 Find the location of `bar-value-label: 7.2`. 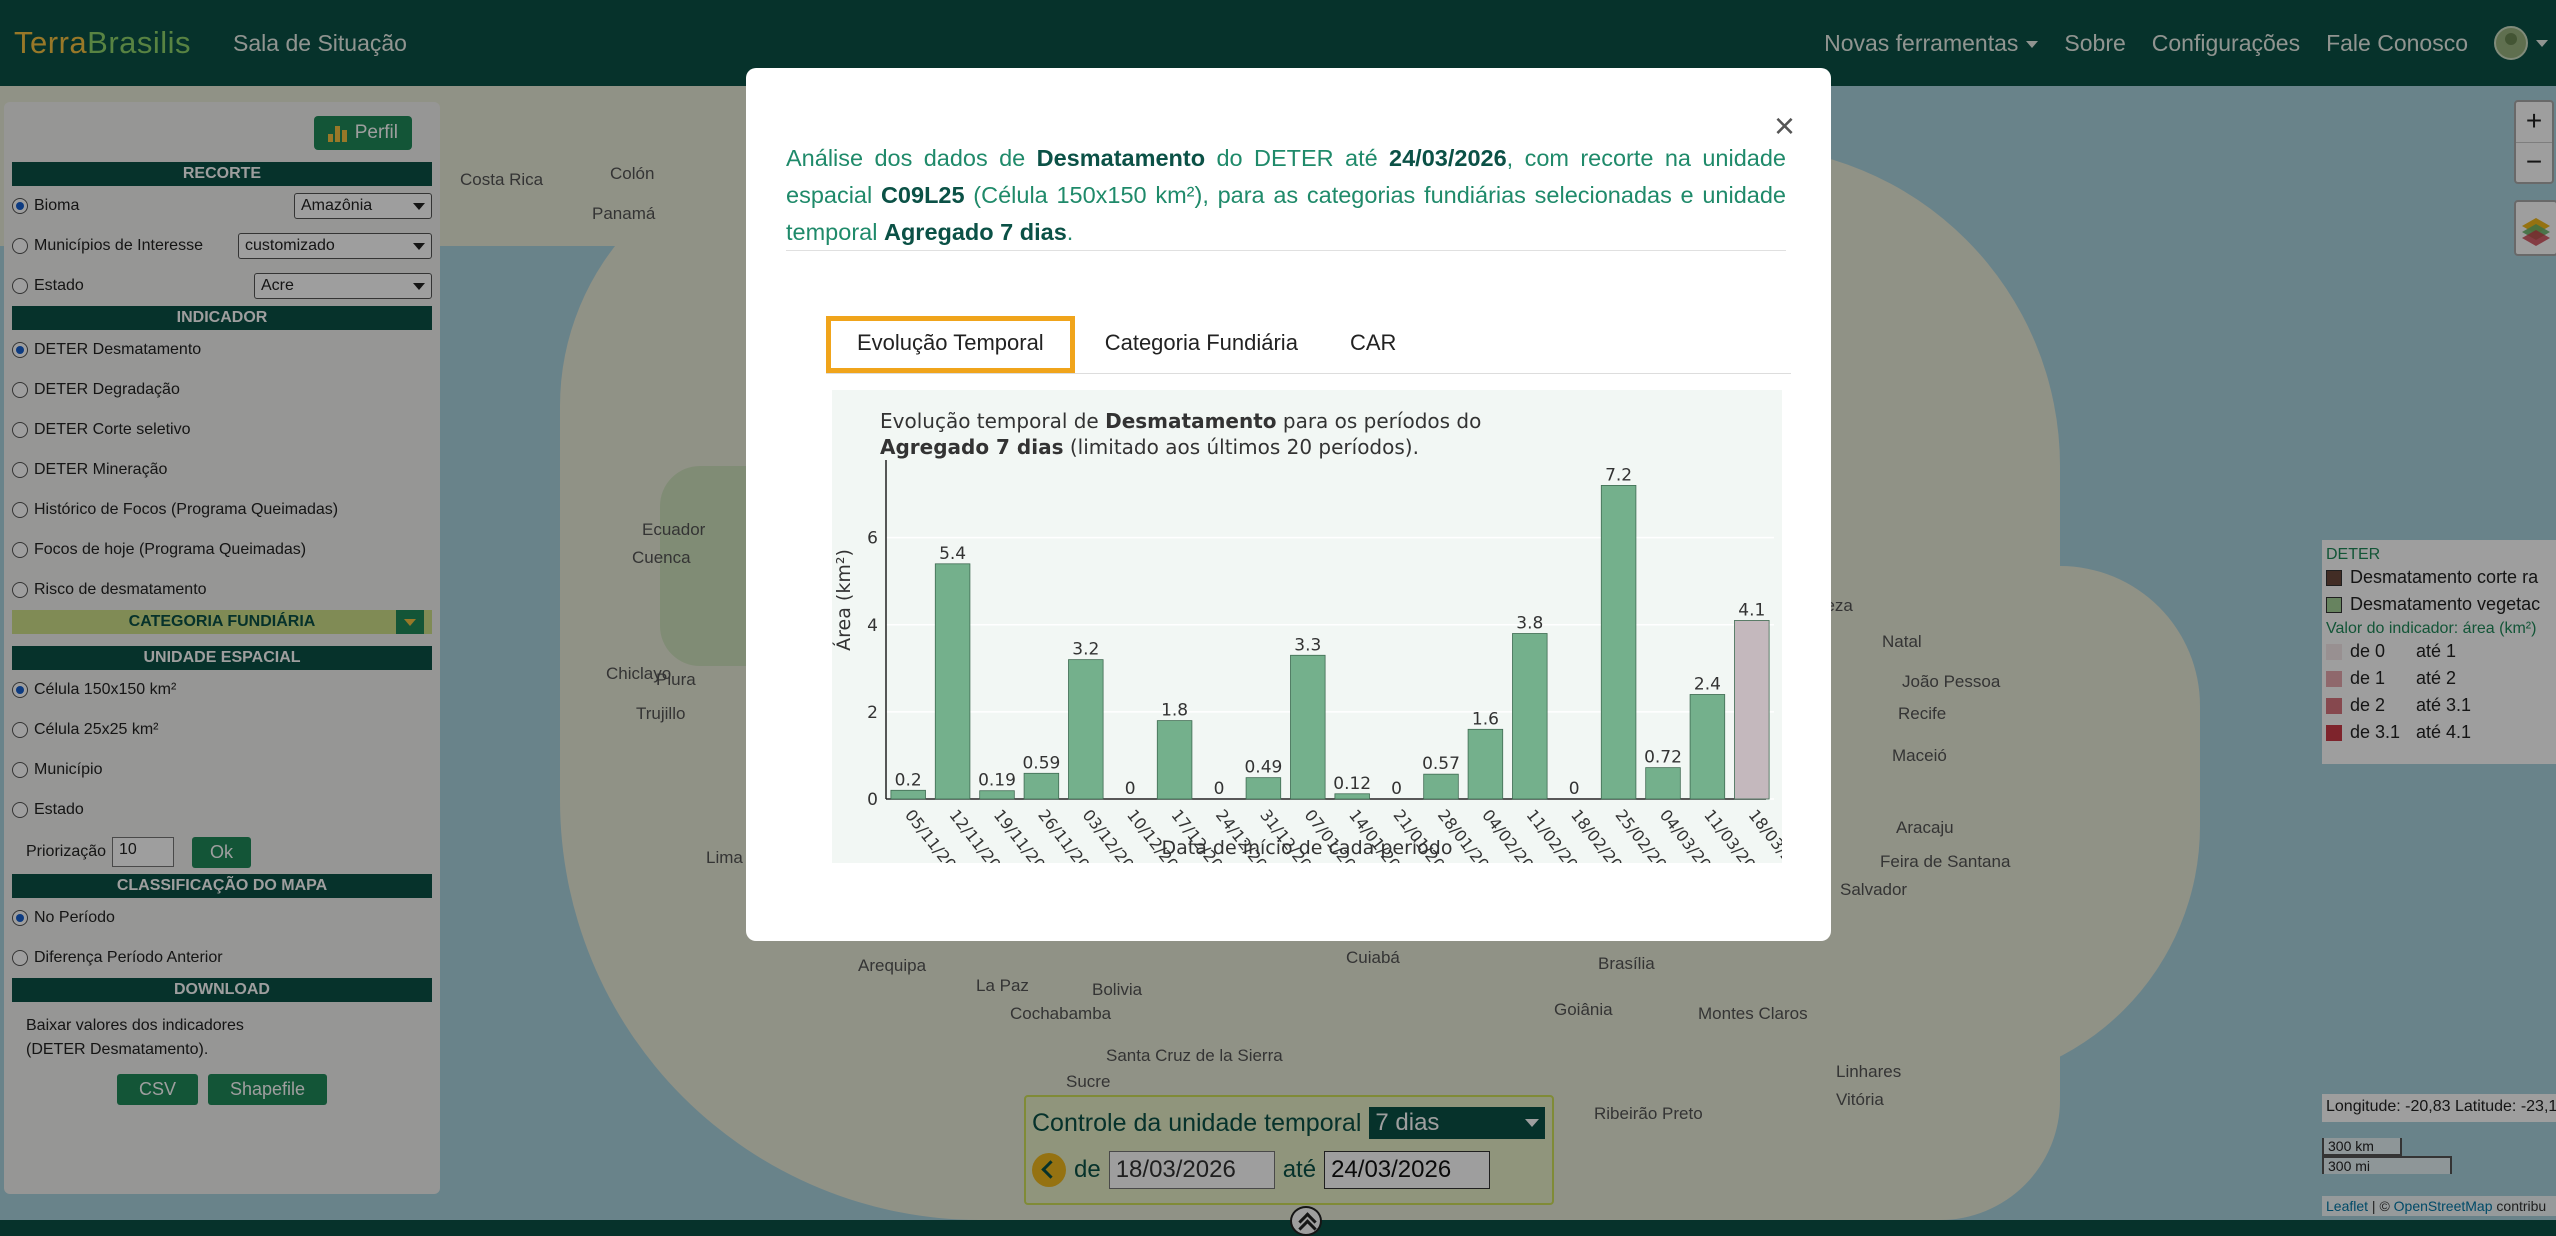

bar-value-label: 7.2 is located at coordinates (1618, 475).